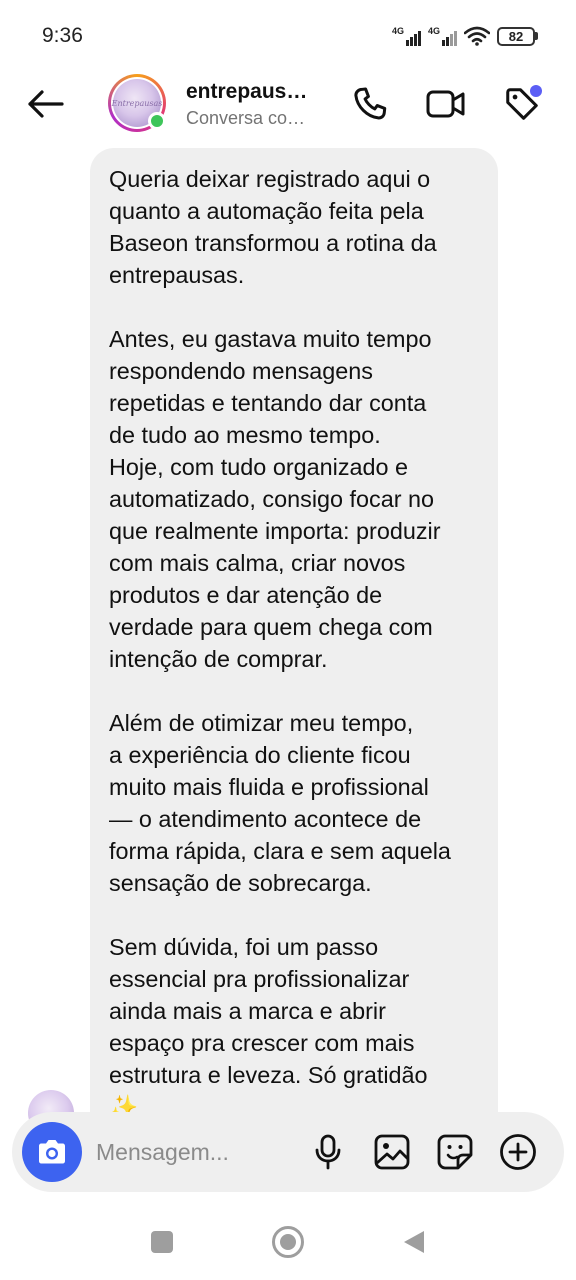 This screenshot has width=576, height=1280. Describe the element at coordinates (62, 35) in the screenshot. I see `status-time: 9:36` at that location.